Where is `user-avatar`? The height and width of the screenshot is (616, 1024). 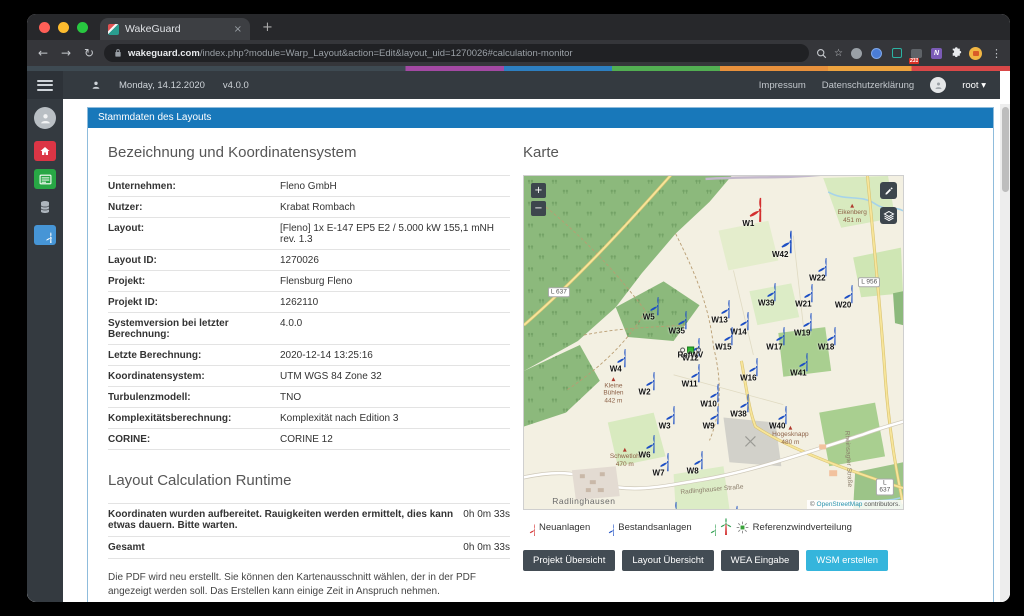
user-avatar is located at coordinates (938, 85).